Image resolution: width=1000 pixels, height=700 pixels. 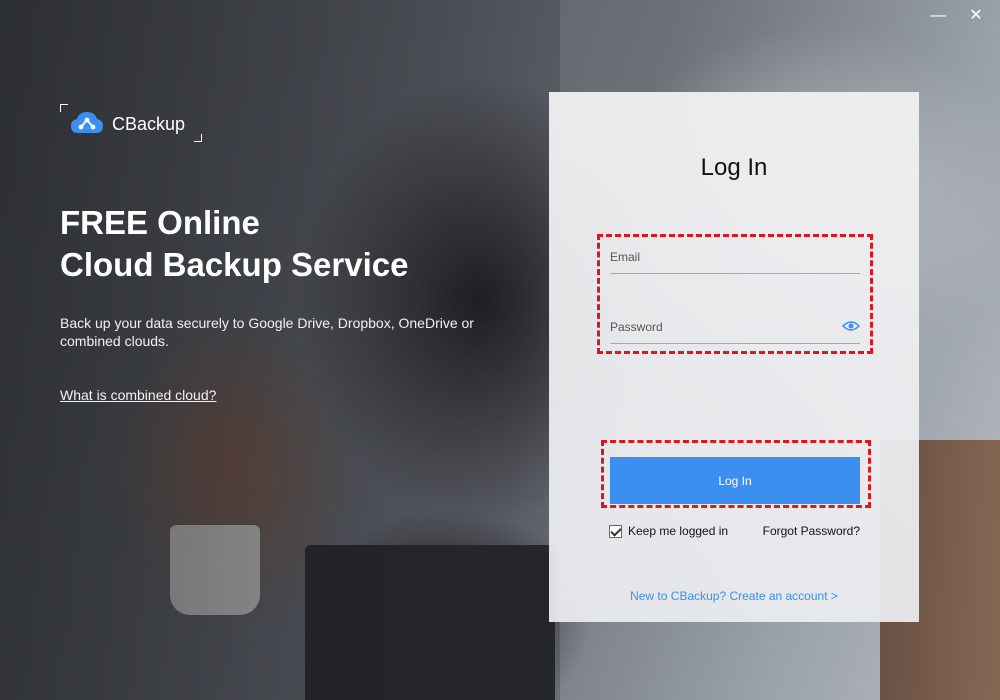 What do you see at coordinates (811, 531) in the screenshot?
I see `forgot-password-link: Forgot Password?` at bounding box center [811, 531].